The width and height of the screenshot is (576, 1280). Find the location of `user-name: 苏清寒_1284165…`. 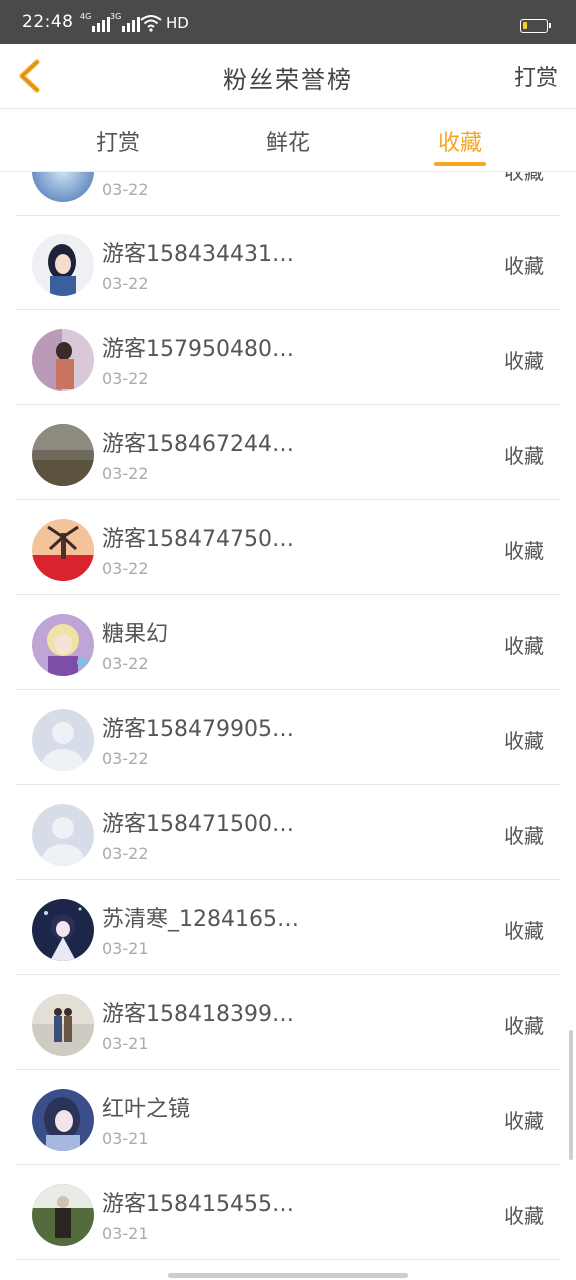

user-name: 苏清寒_1284165… is located at coordinates (200, 919).